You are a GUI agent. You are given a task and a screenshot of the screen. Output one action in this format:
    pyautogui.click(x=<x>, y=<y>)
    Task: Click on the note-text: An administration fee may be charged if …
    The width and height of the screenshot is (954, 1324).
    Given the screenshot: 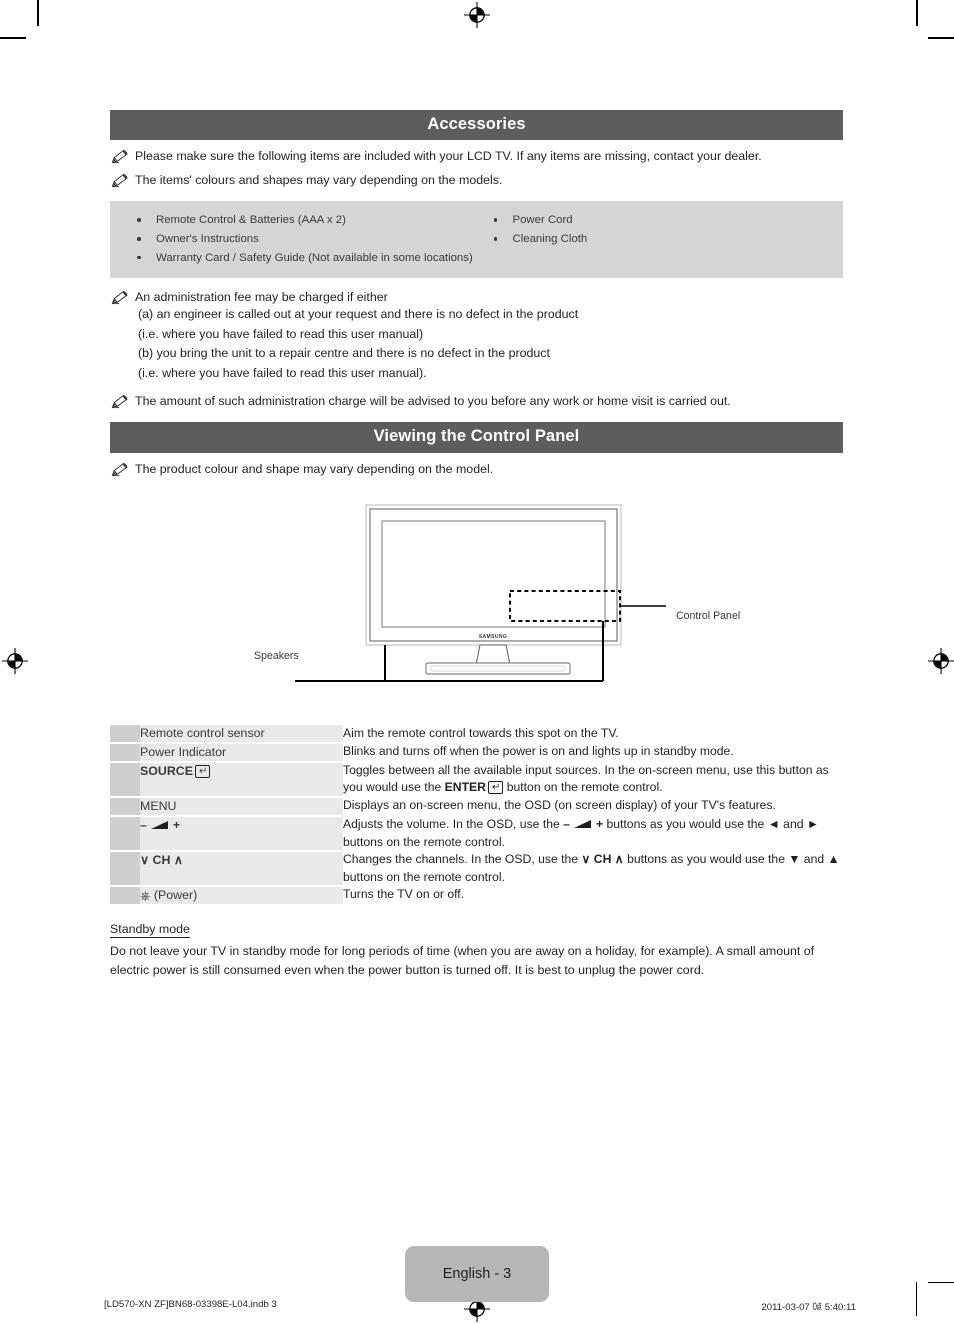 What is the action you would take?
    pyautogui.click(x=261, y=297)
    